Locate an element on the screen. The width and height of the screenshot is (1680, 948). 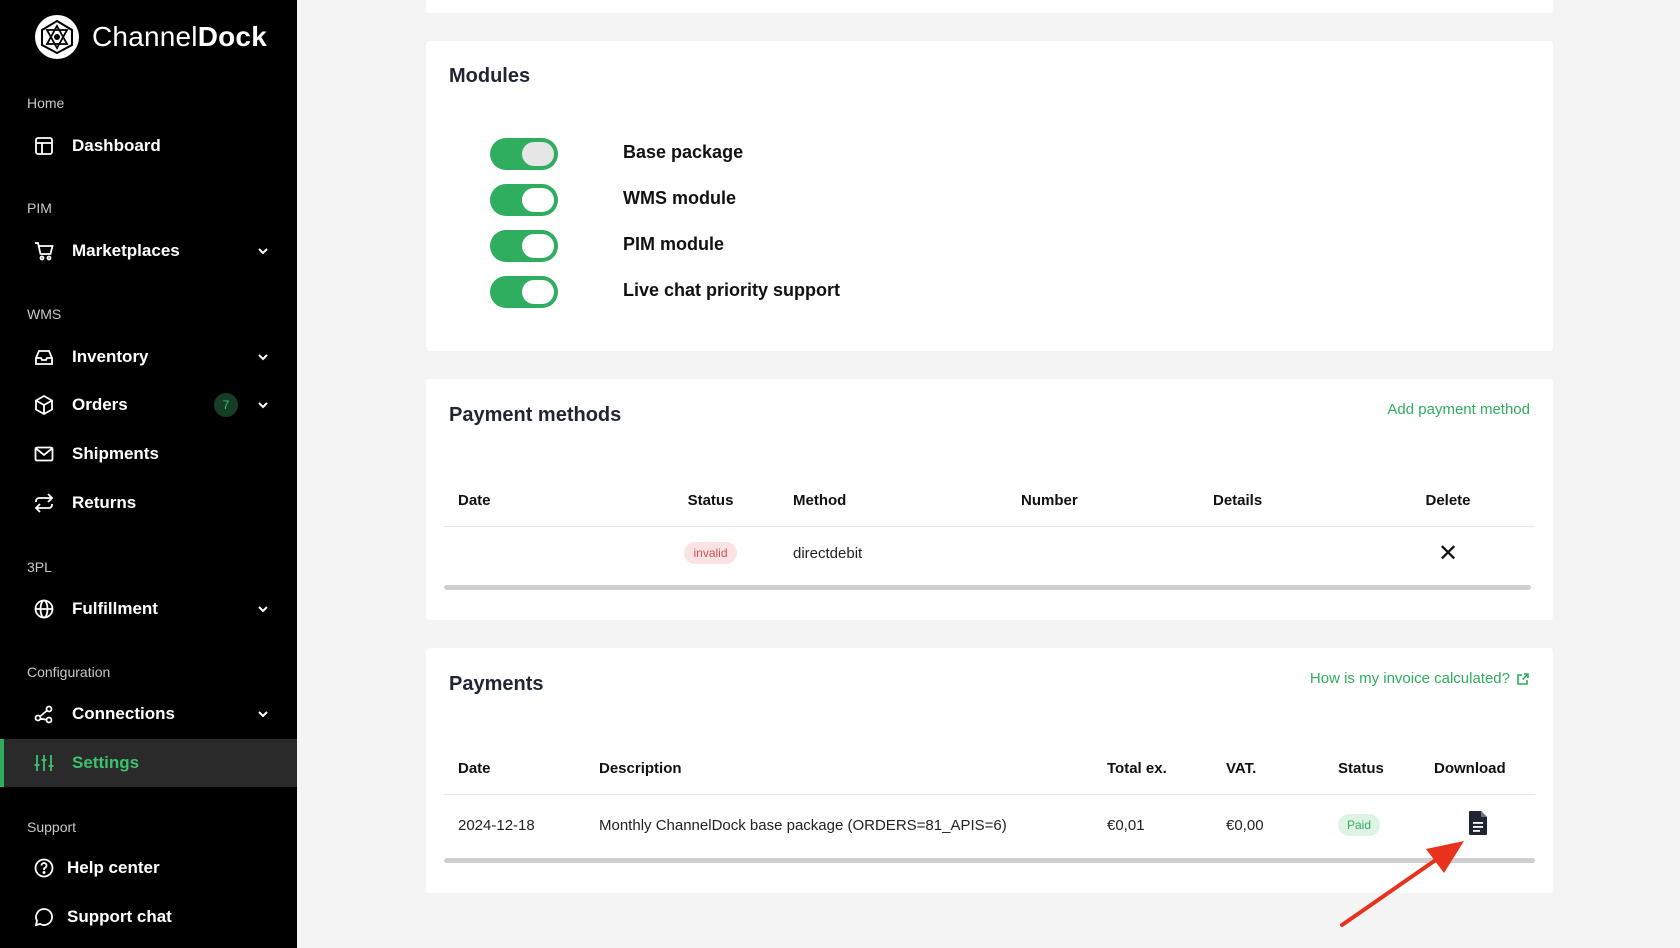
sidebar-item-support-chat: Support chat is located at coordinates (148, 917).